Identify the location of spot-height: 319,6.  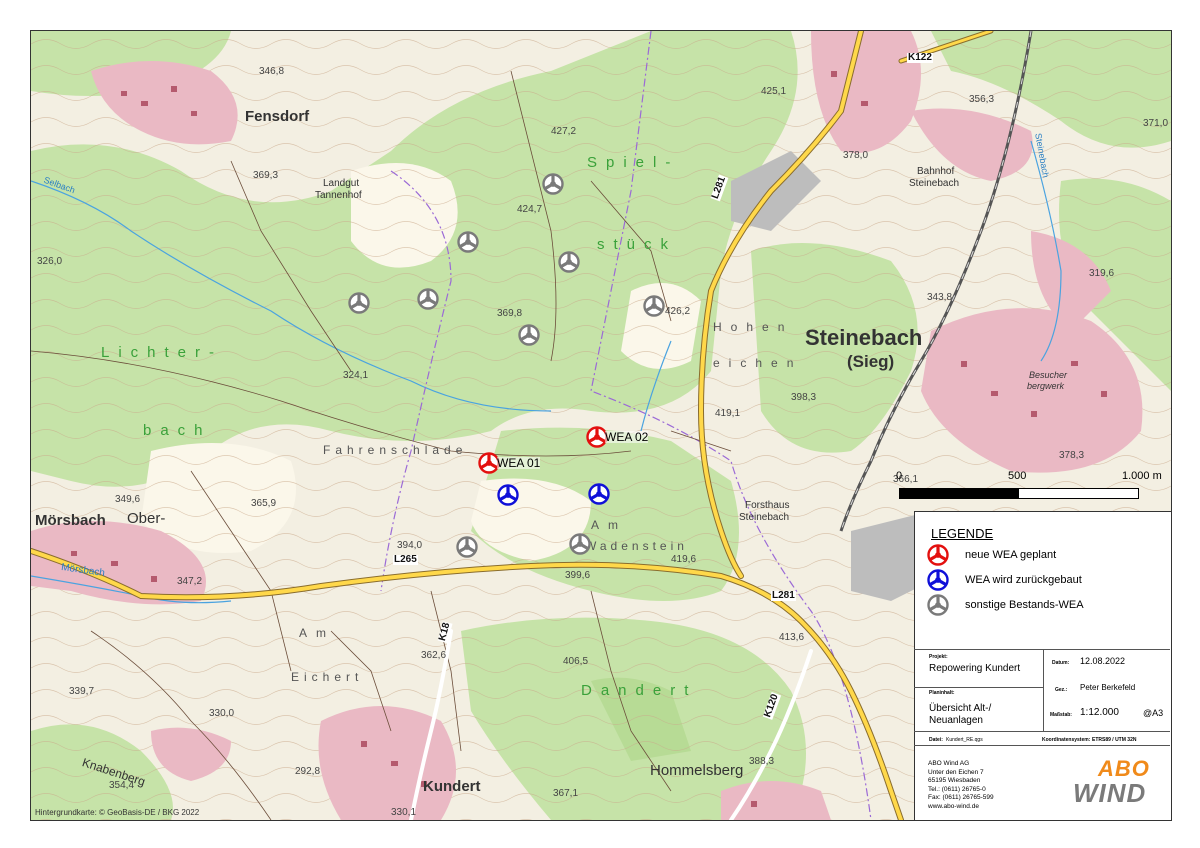
(1102, 273).